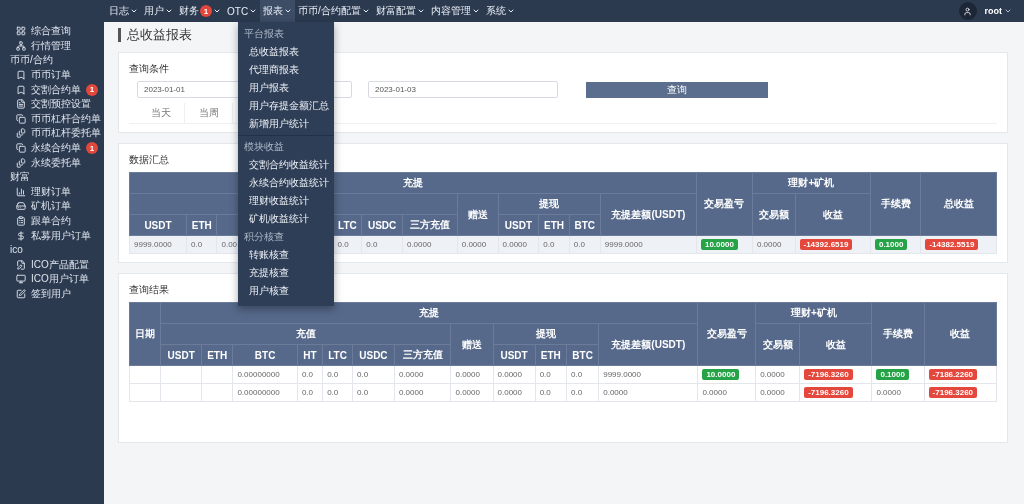  What do you see at coordinates (52, 192) in the screenshot?
I see `sidebar-item: 理财订单` at bounding box center [52, 192].